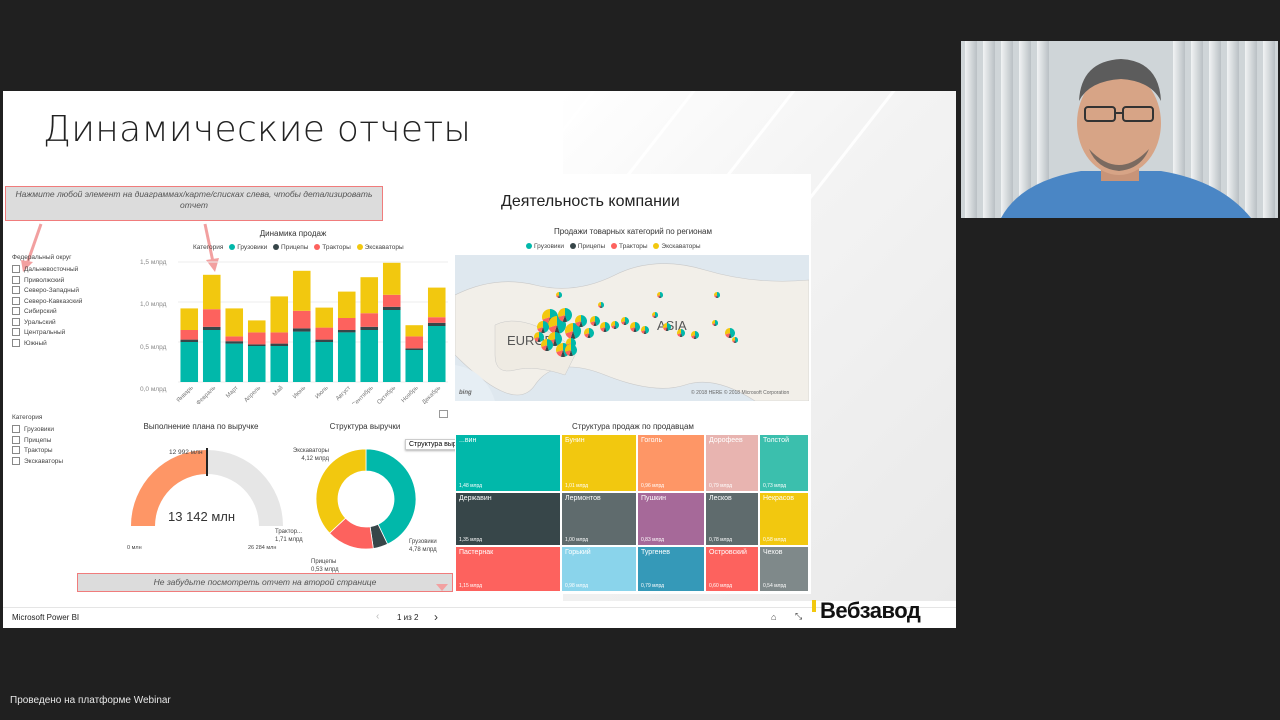 The height and width of the screenshot is (720, 1280). I want to click on treemap-cell: Толстой 0,73 млрд, so click(784, 463).